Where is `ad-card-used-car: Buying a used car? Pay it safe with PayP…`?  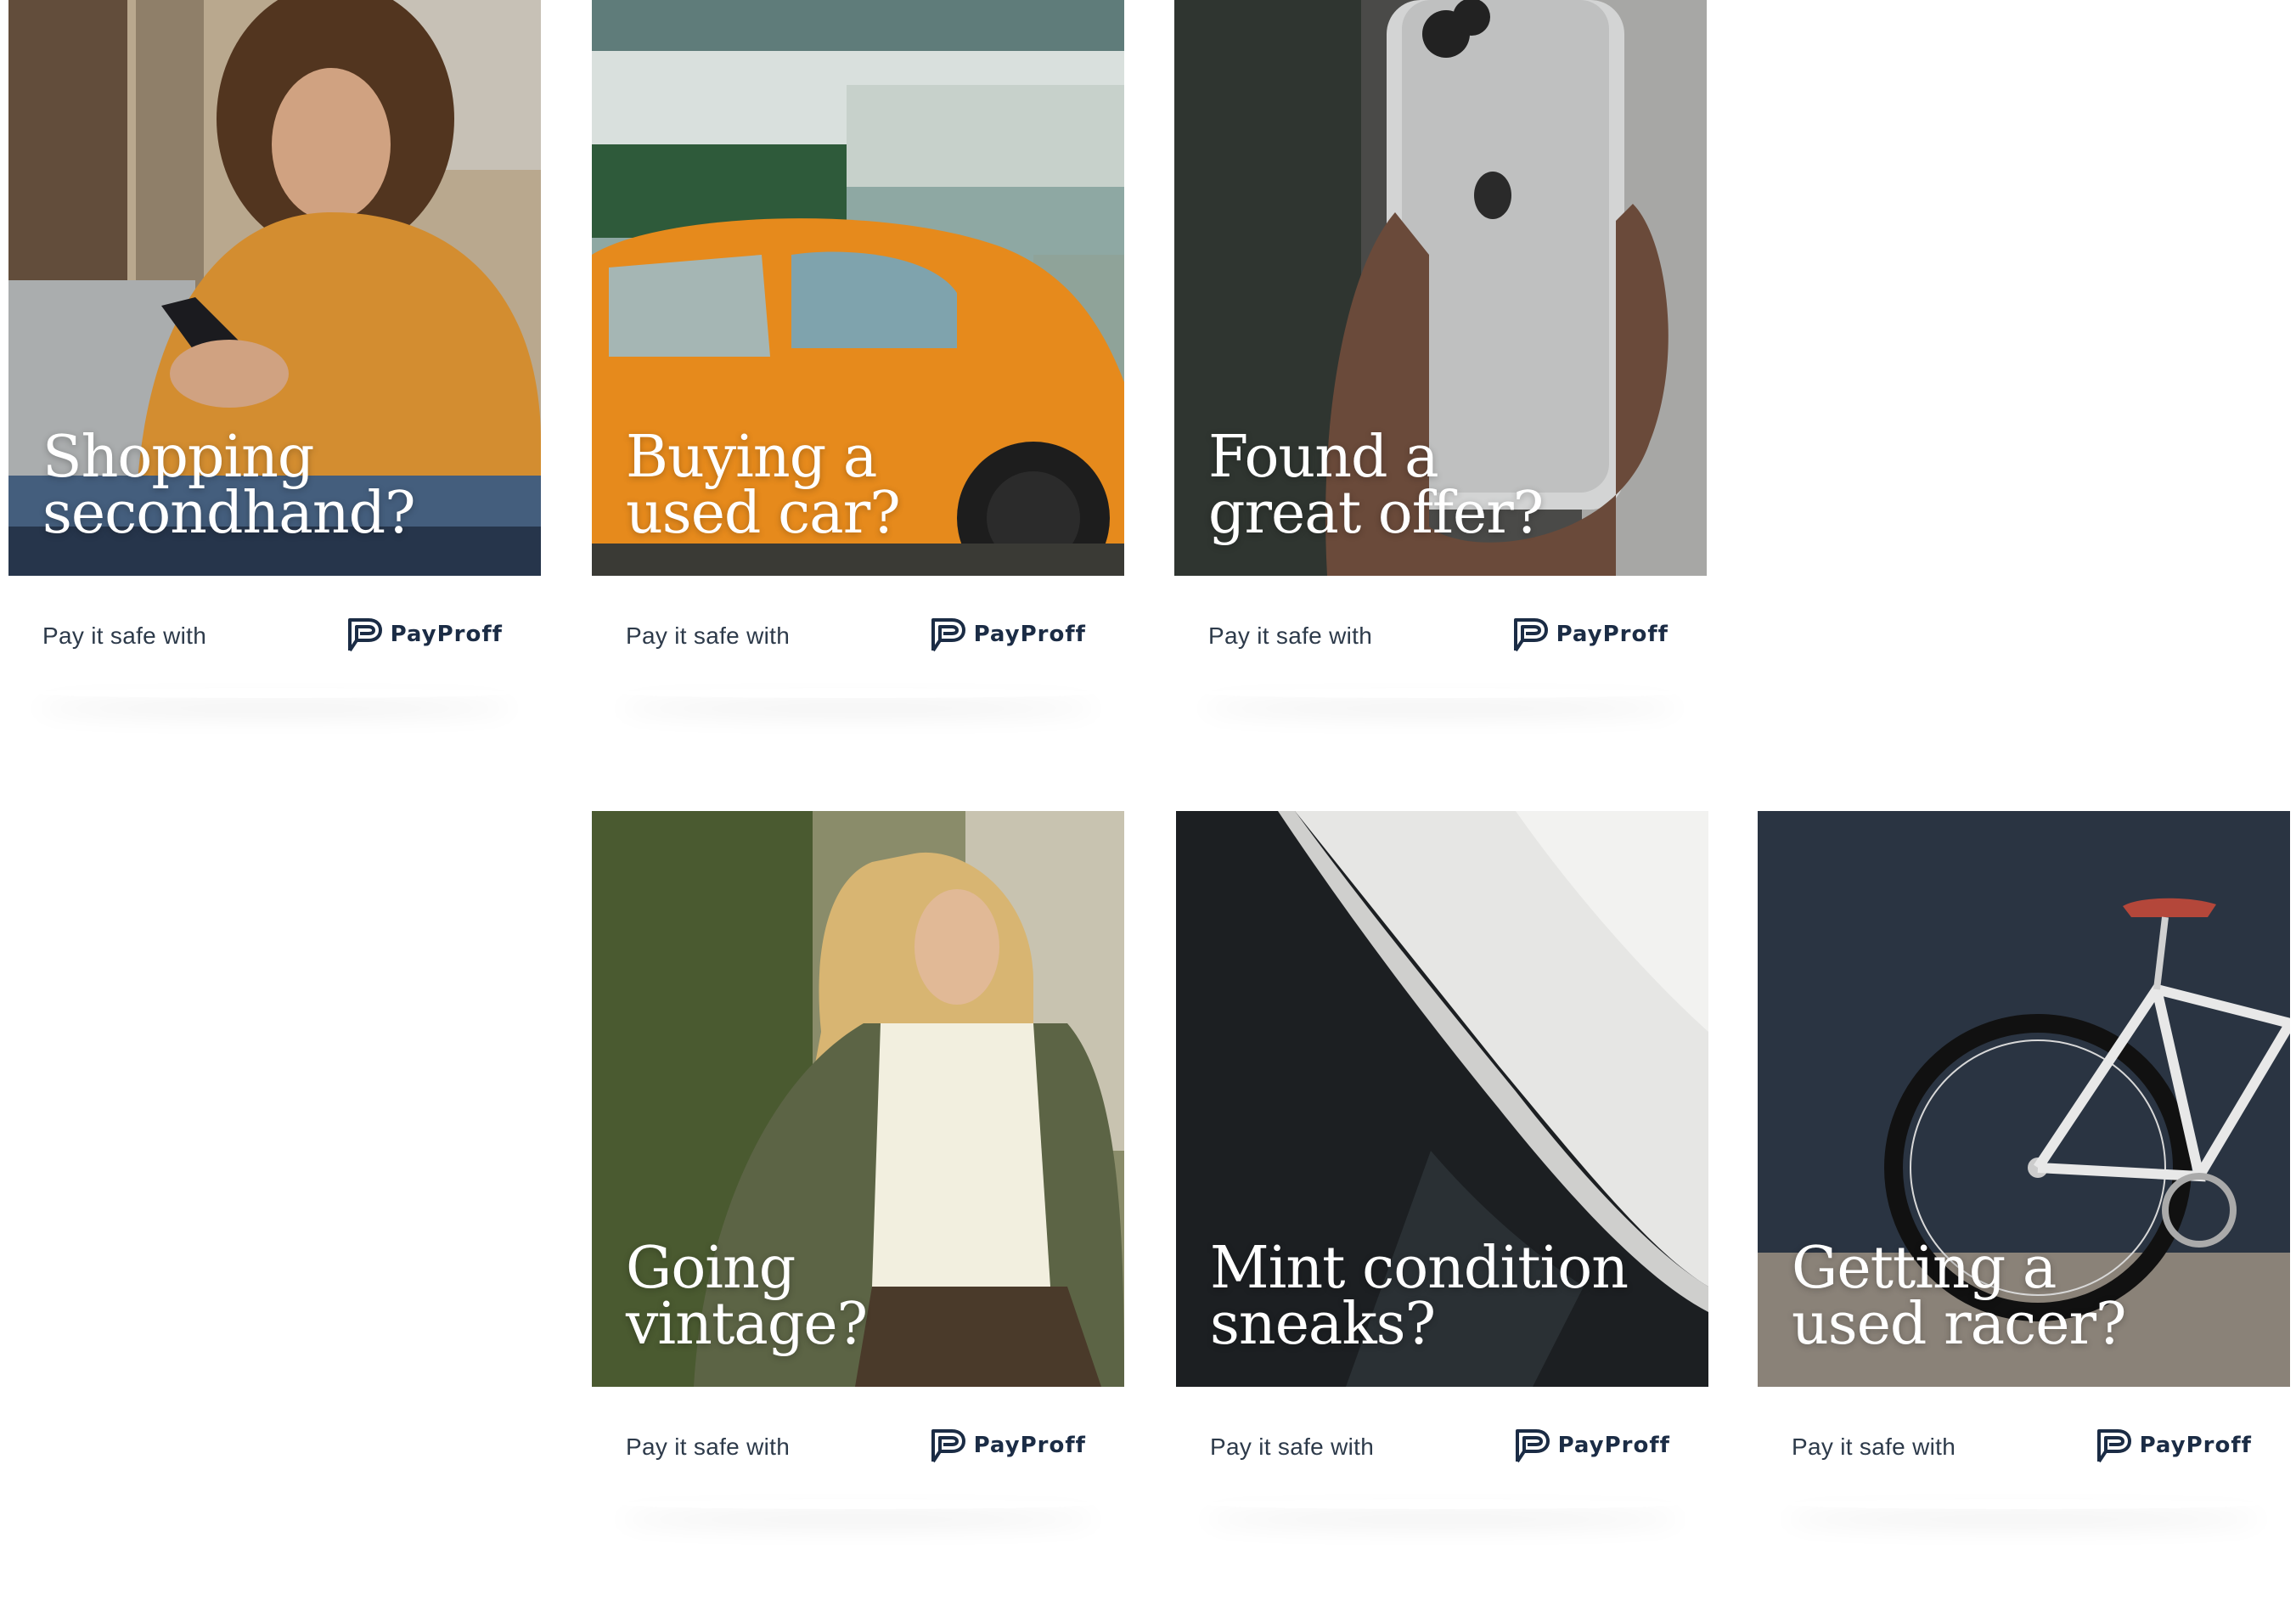 ad-card-used-car: Buying a used car? Pay it safe with PayP… is located at coordinates (858, 349).